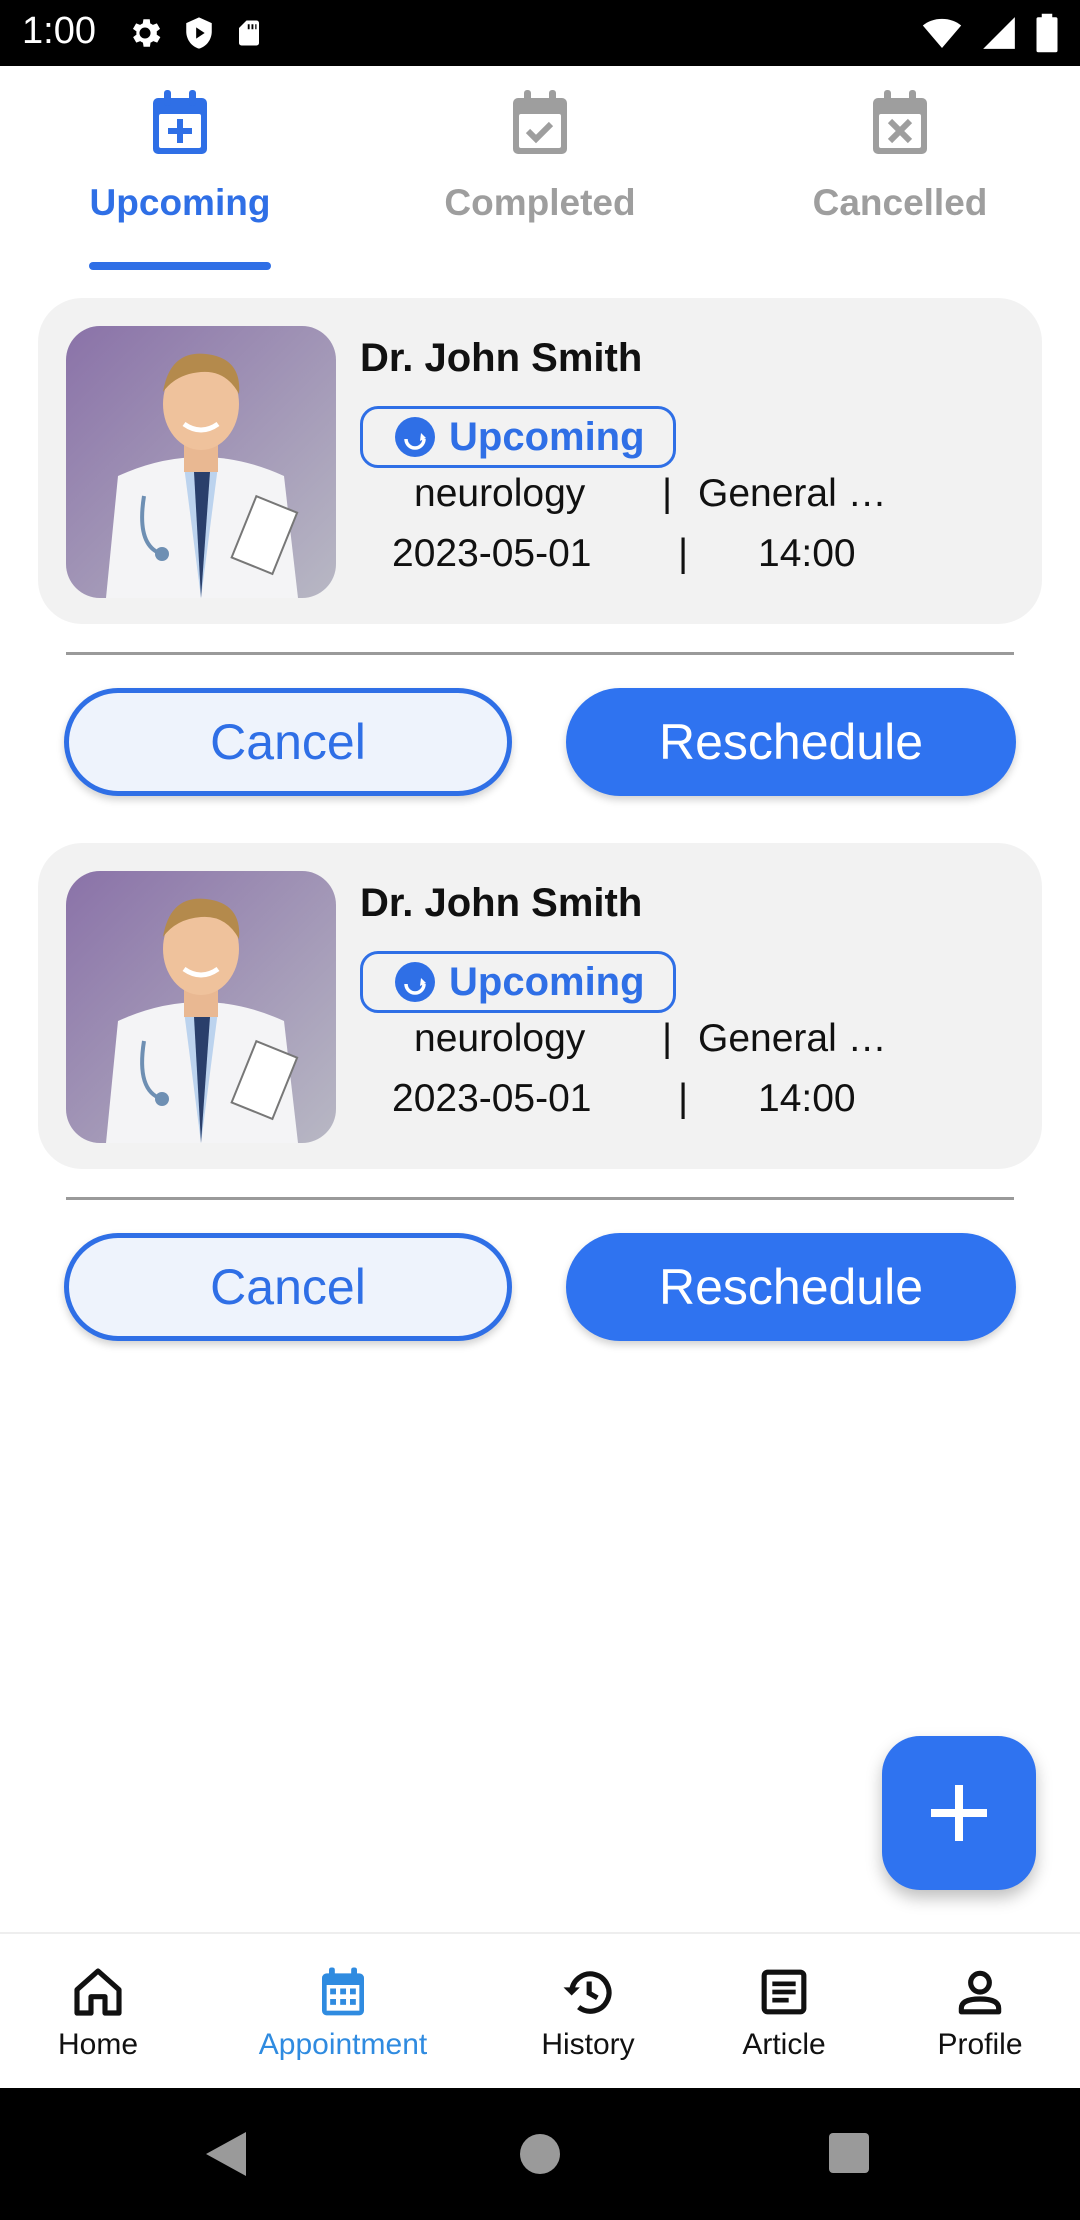 This screenshot has height=2220, width=1080. What do you see at coordinates (540, 33) in the screenshot?
I see `status-bar: 1:00` at bounding box center [540, 33].